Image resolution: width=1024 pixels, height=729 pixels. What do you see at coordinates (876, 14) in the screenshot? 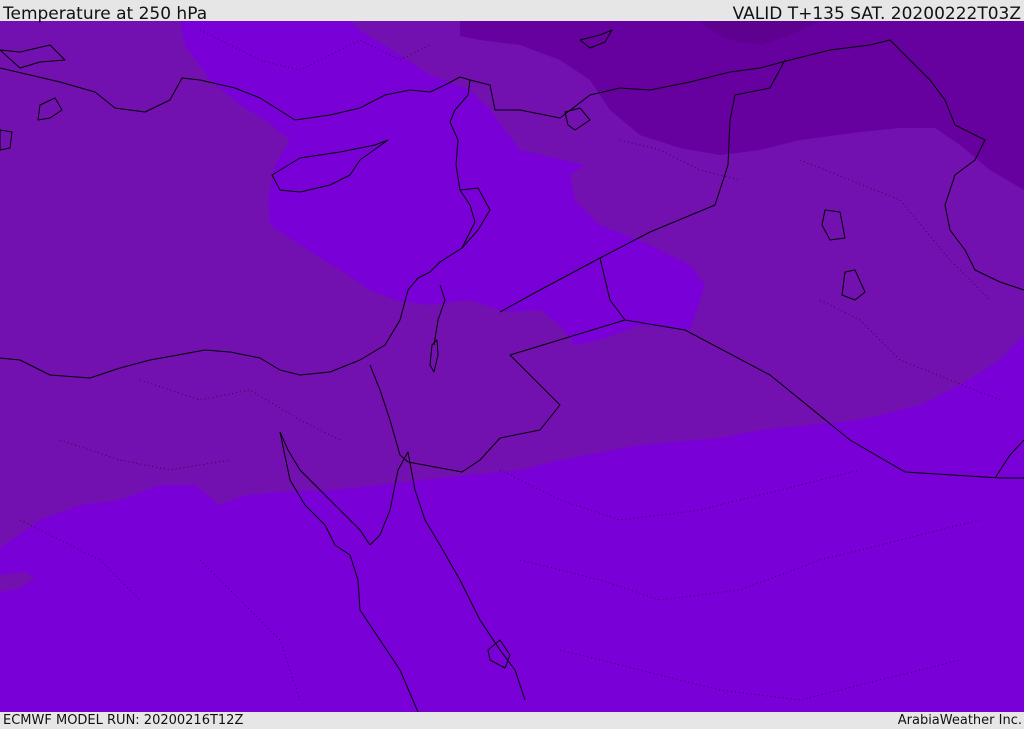
I see `valid-time-label: VALID T+135 SAT. 20200222T03Z` at bounding box center [876, 14].